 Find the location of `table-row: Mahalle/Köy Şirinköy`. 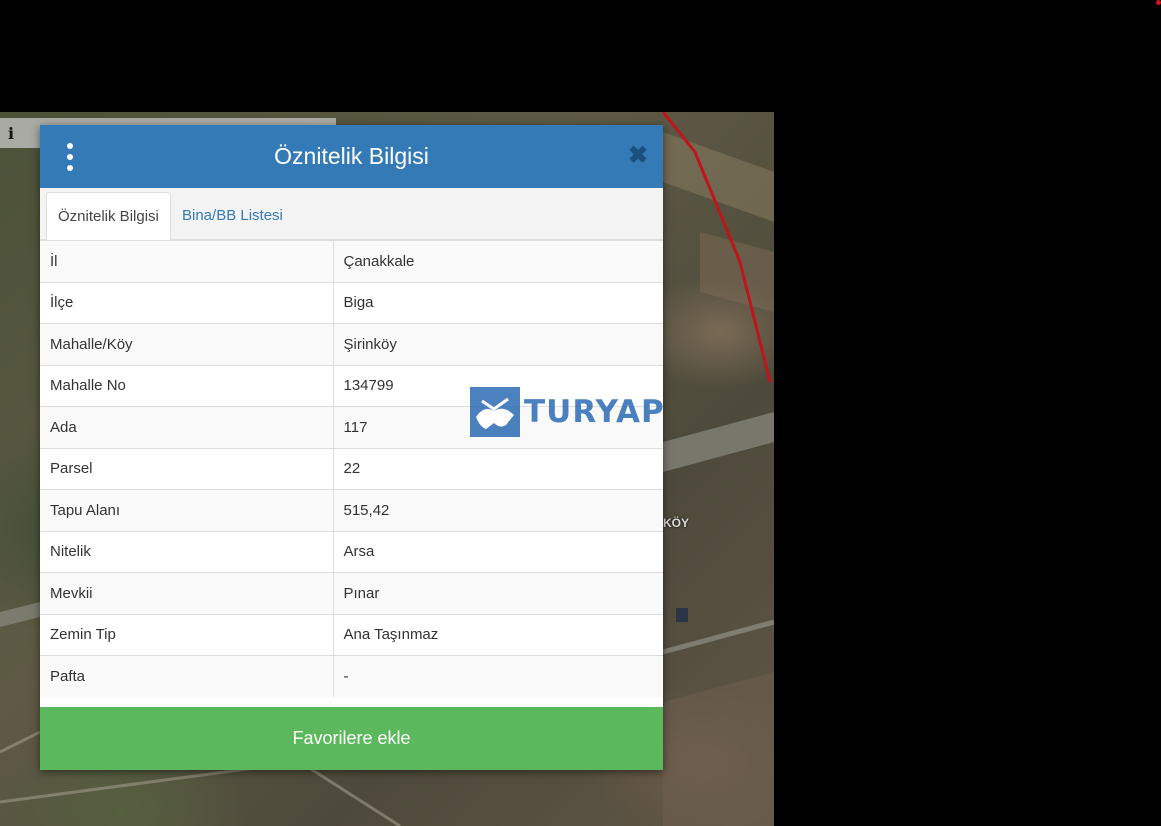

table-row: Mahalle/Köy Şirinköy is located at coordinates (351, 344).